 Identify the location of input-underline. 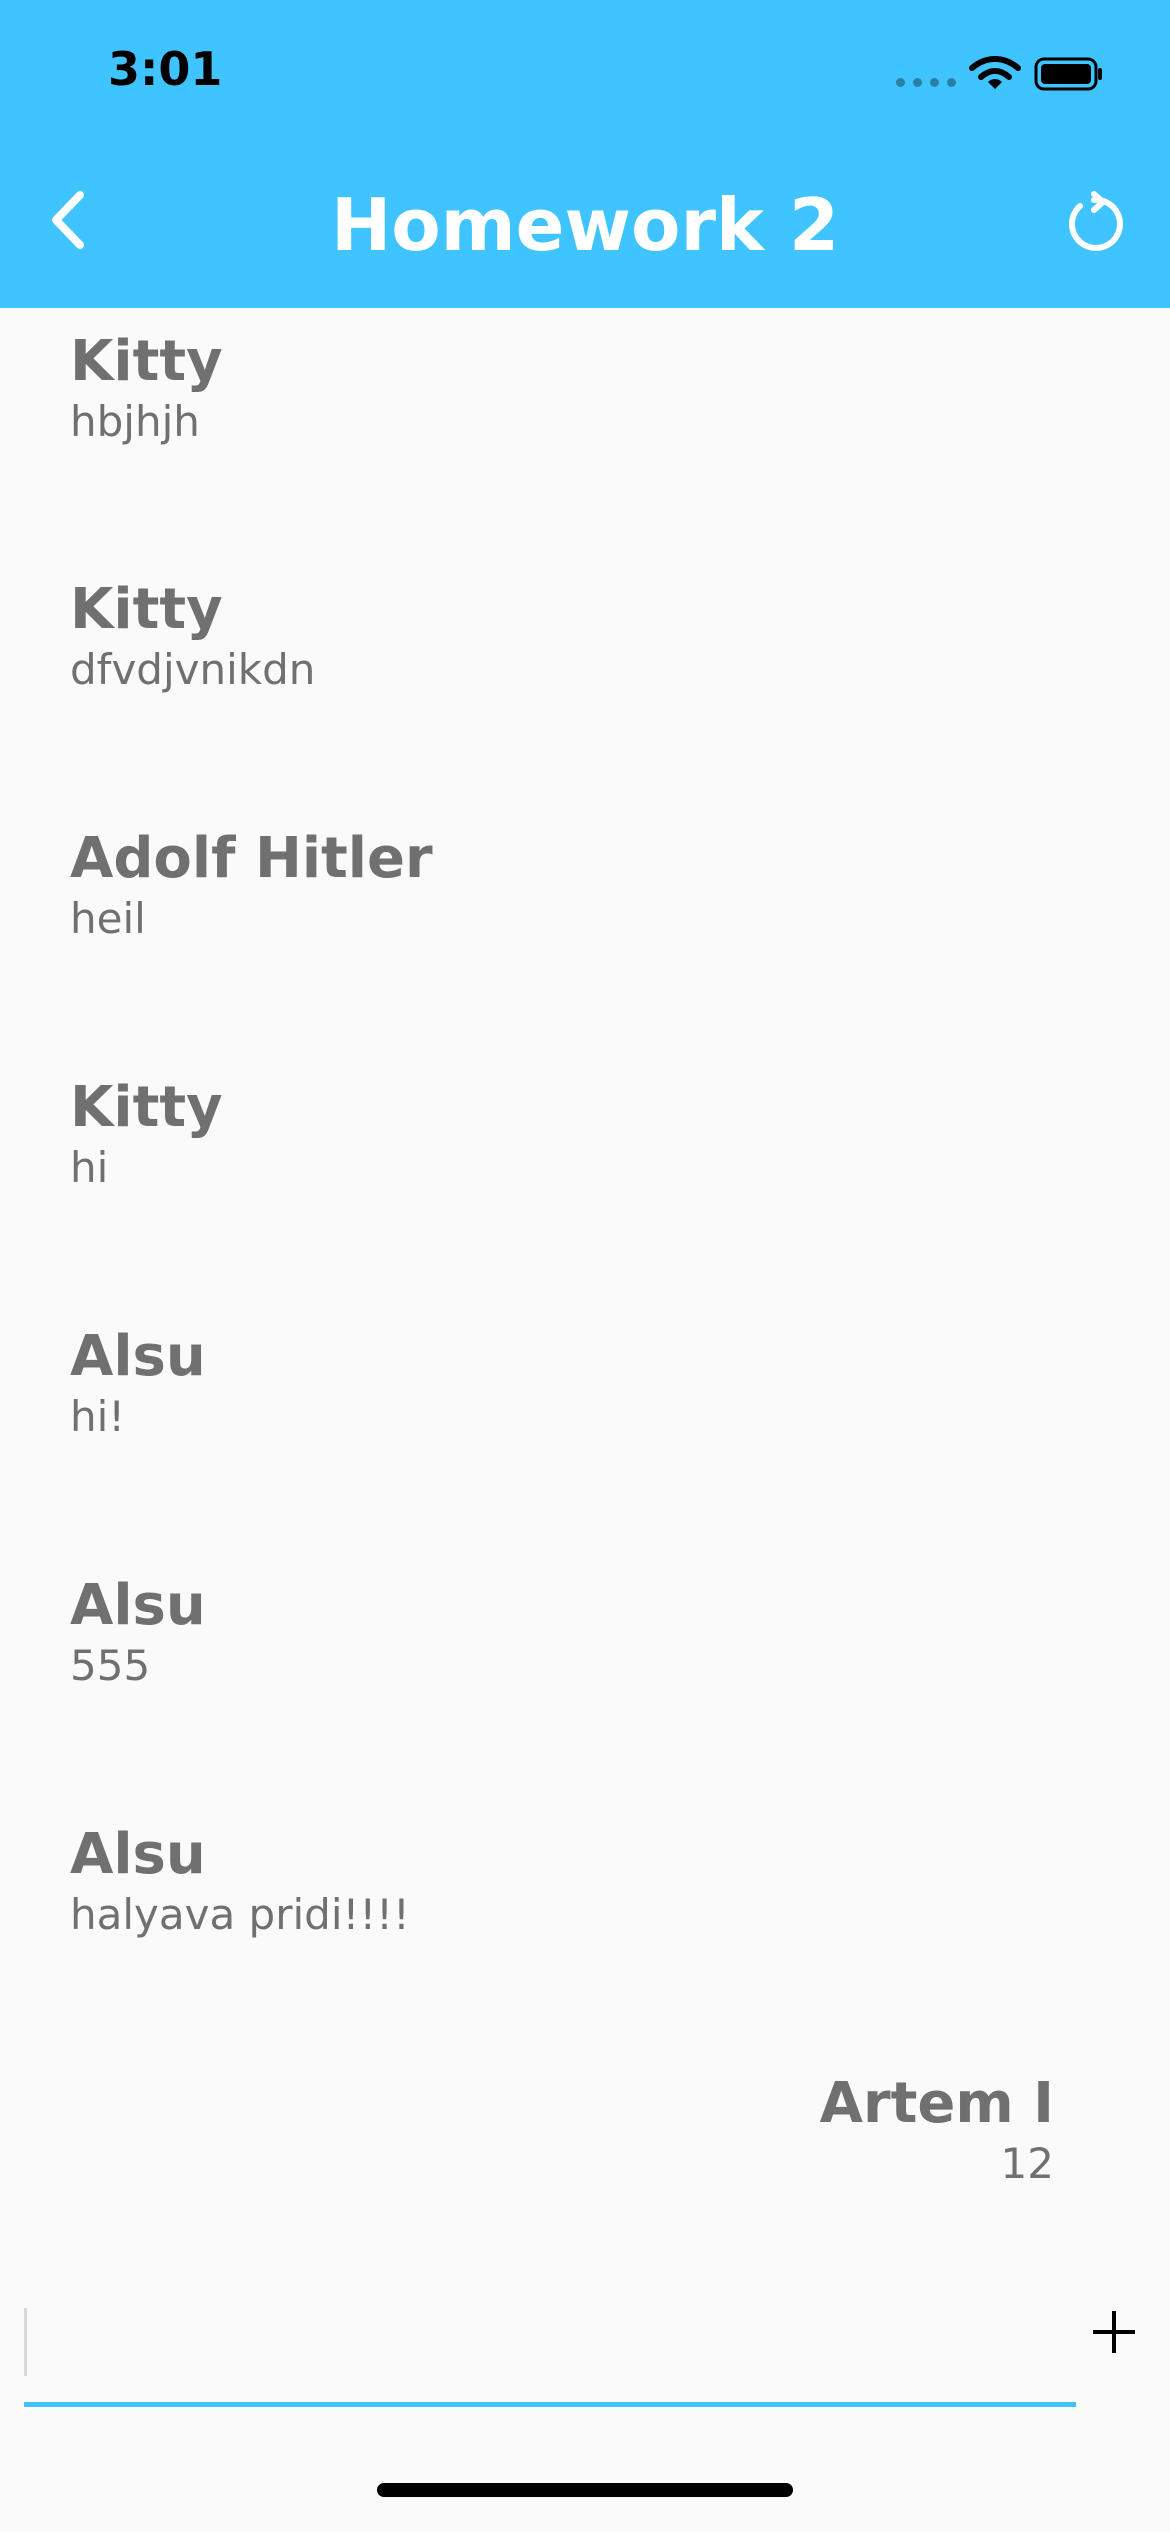
(550, 2404).